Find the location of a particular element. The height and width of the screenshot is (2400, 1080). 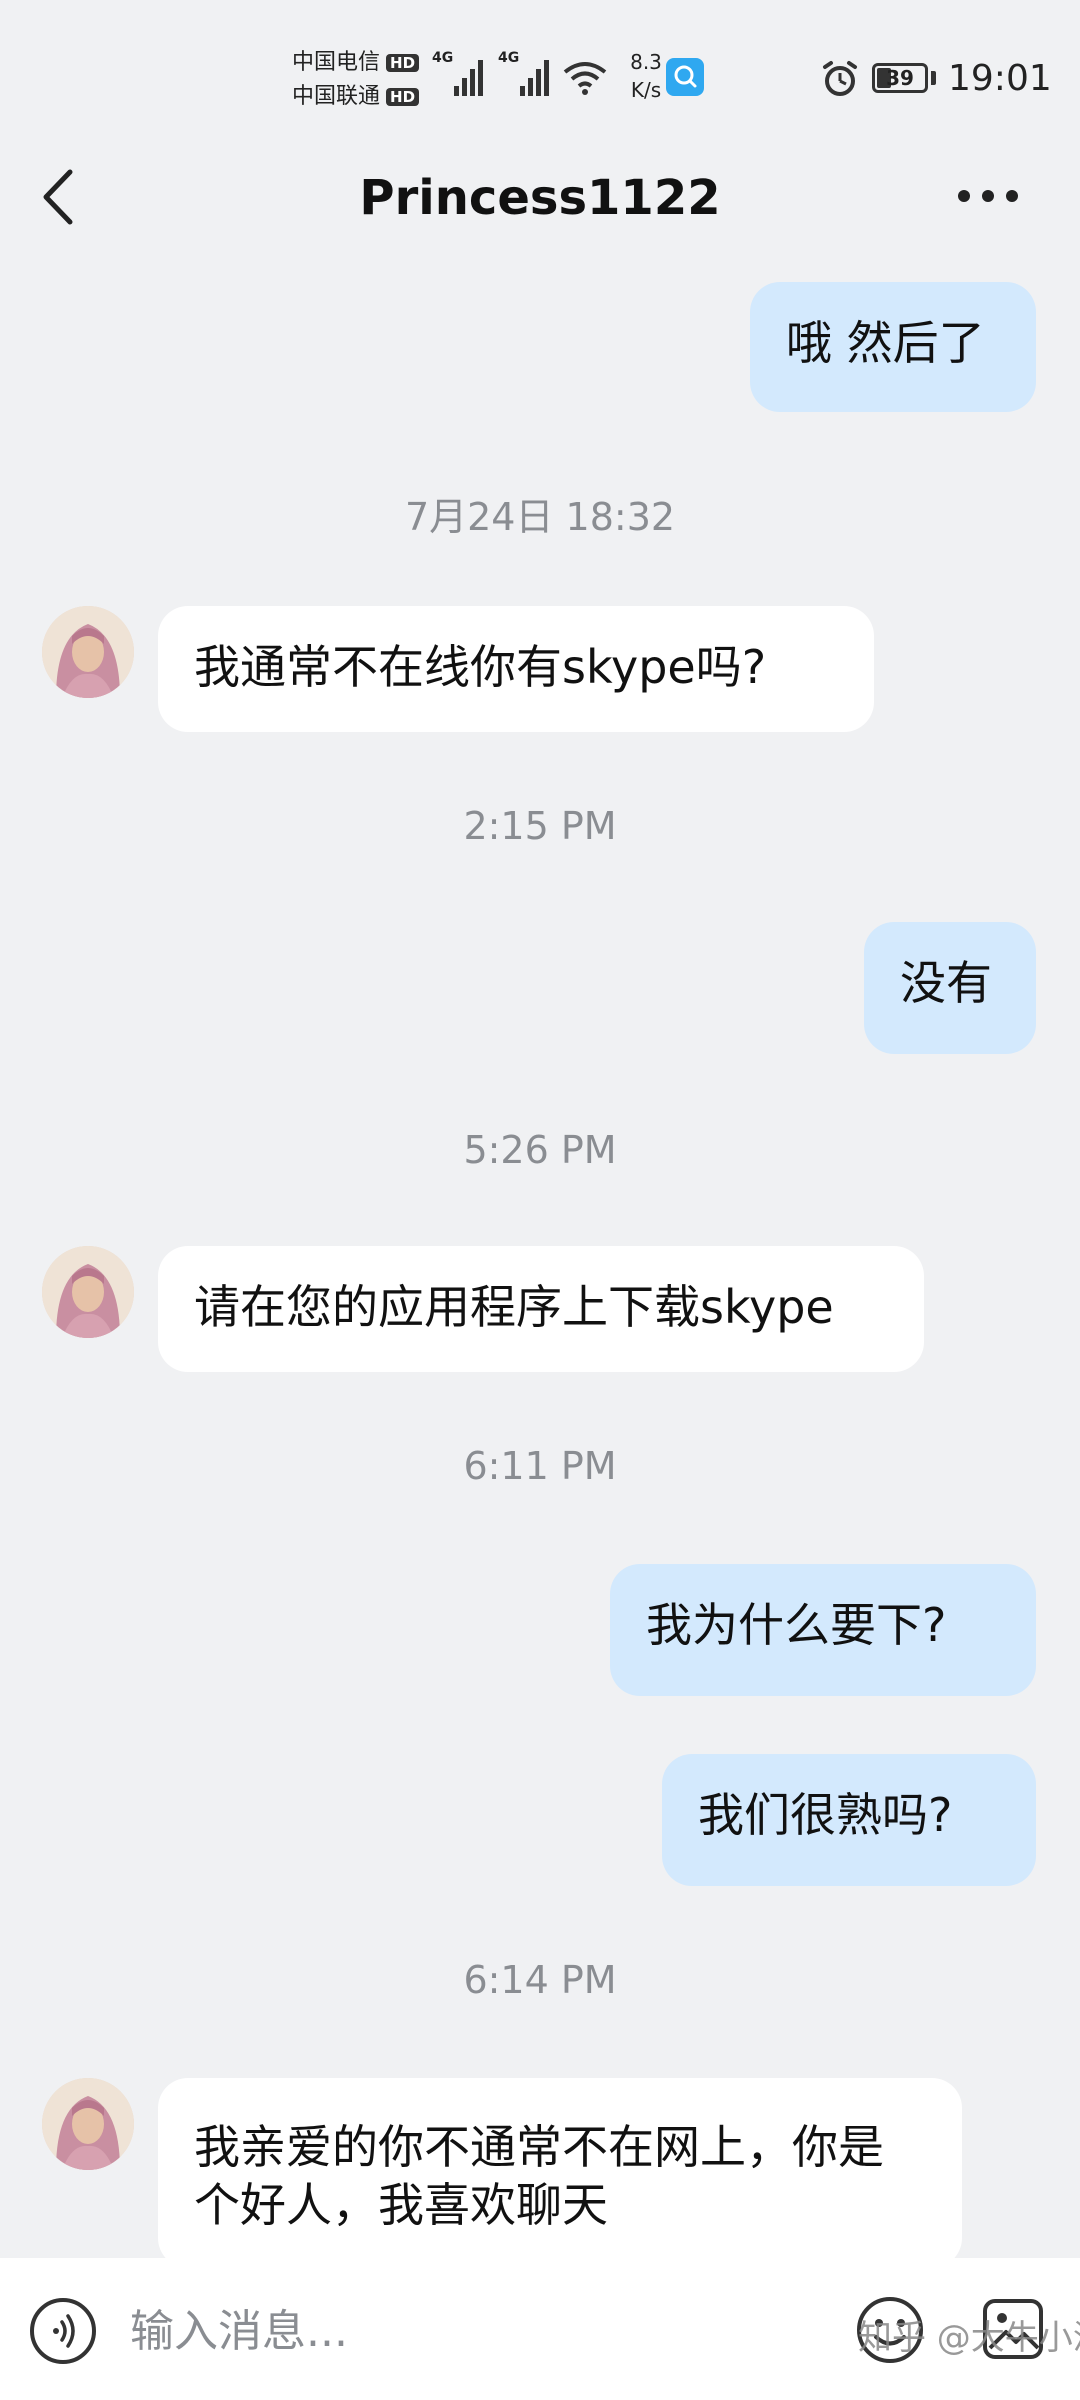

message-input-bar: 知乎 @大牛小溜 is located at coordinates (540, 2329).